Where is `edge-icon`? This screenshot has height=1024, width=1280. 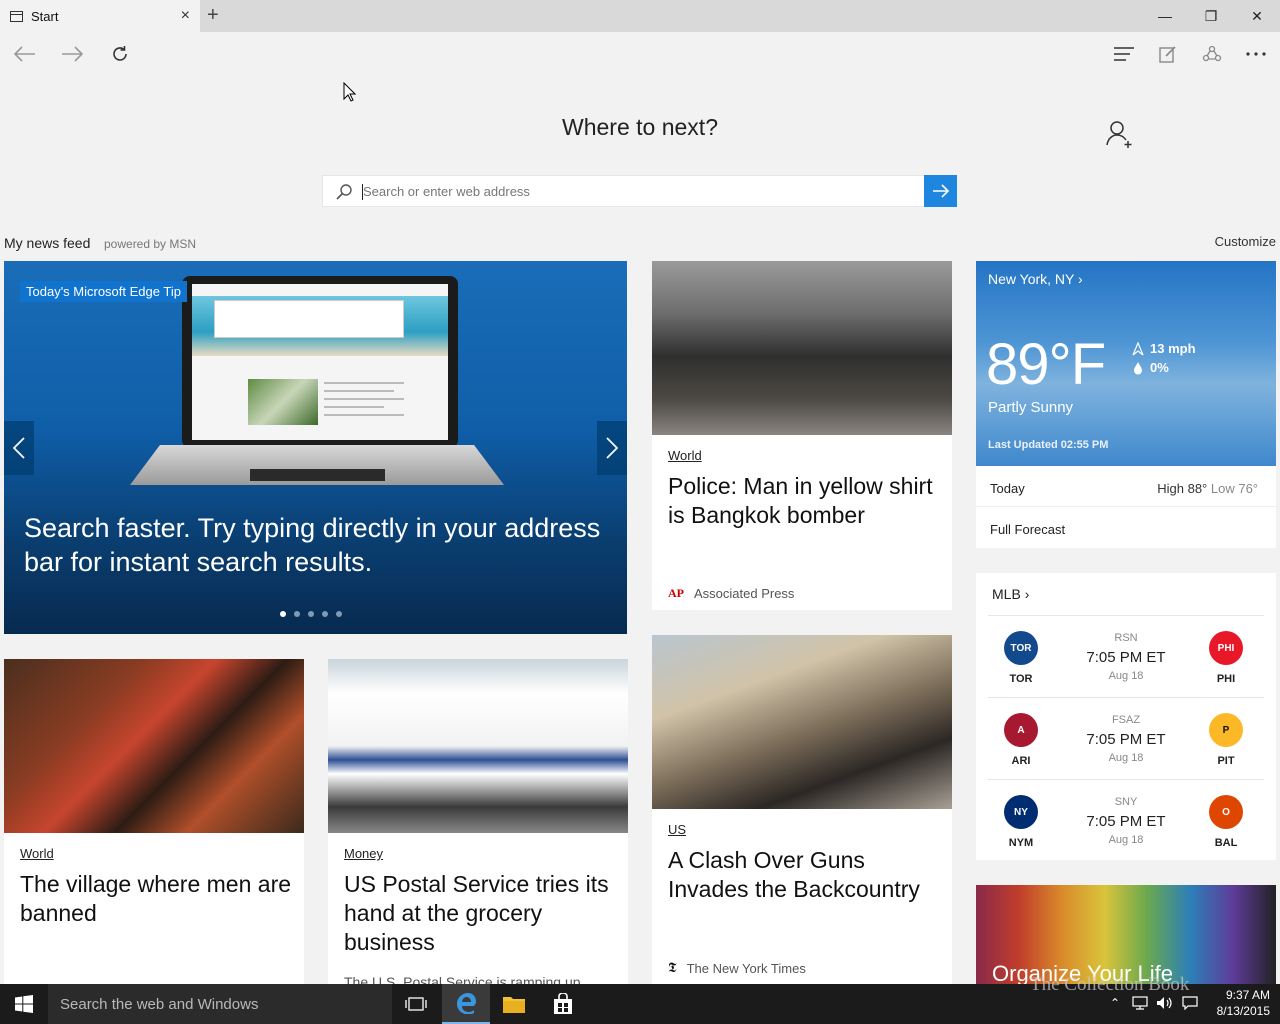
edge-icon is located at coordinates (466, 1003).